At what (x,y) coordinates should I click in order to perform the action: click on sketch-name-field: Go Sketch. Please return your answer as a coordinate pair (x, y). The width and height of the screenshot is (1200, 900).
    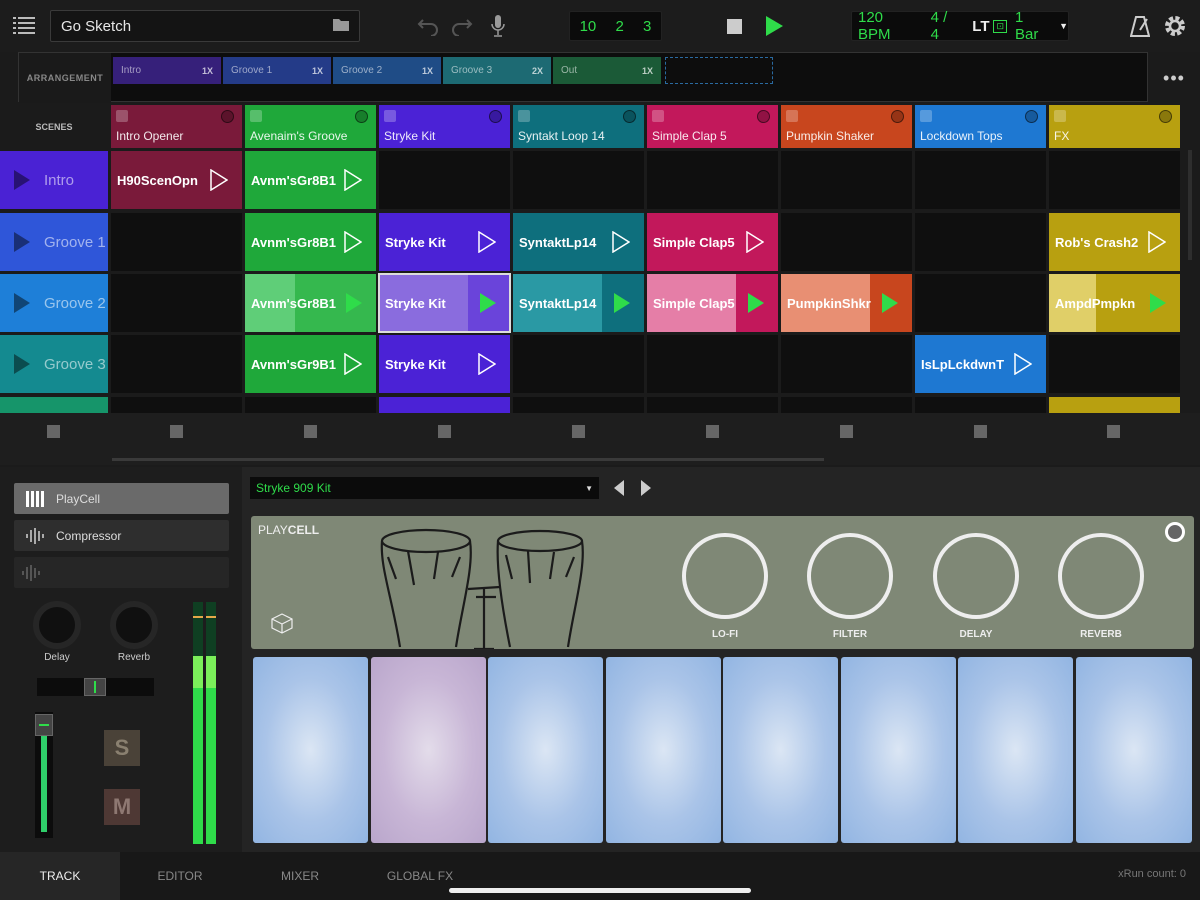
    Looking at the image, I should click on (205, 26).